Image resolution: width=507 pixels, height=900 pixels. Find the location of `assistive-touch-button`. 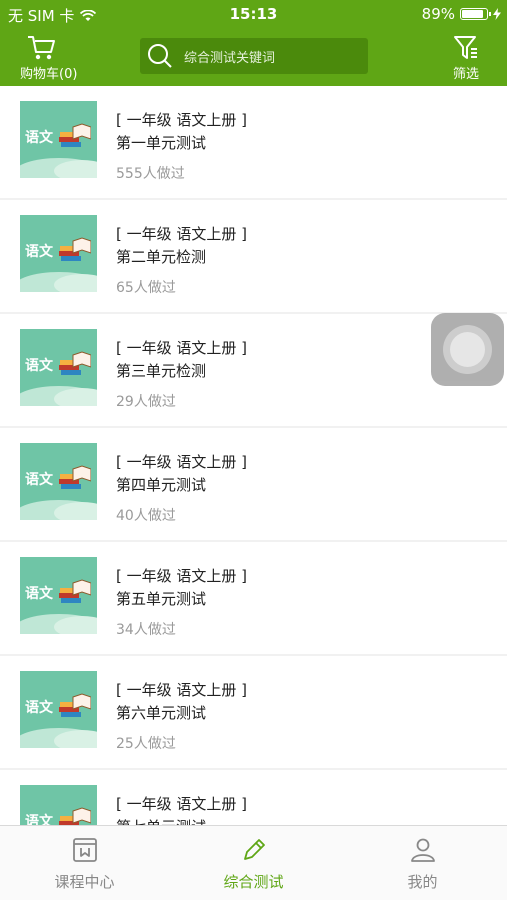

assistive-touch-button is located at coordinates (467, 349).